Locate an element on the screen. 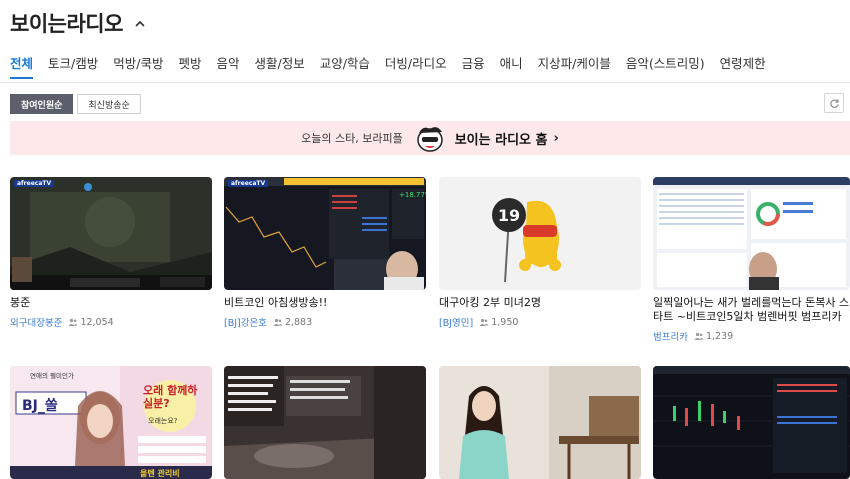  viewer-count: 12,054 is located at coordinates (91, 322).